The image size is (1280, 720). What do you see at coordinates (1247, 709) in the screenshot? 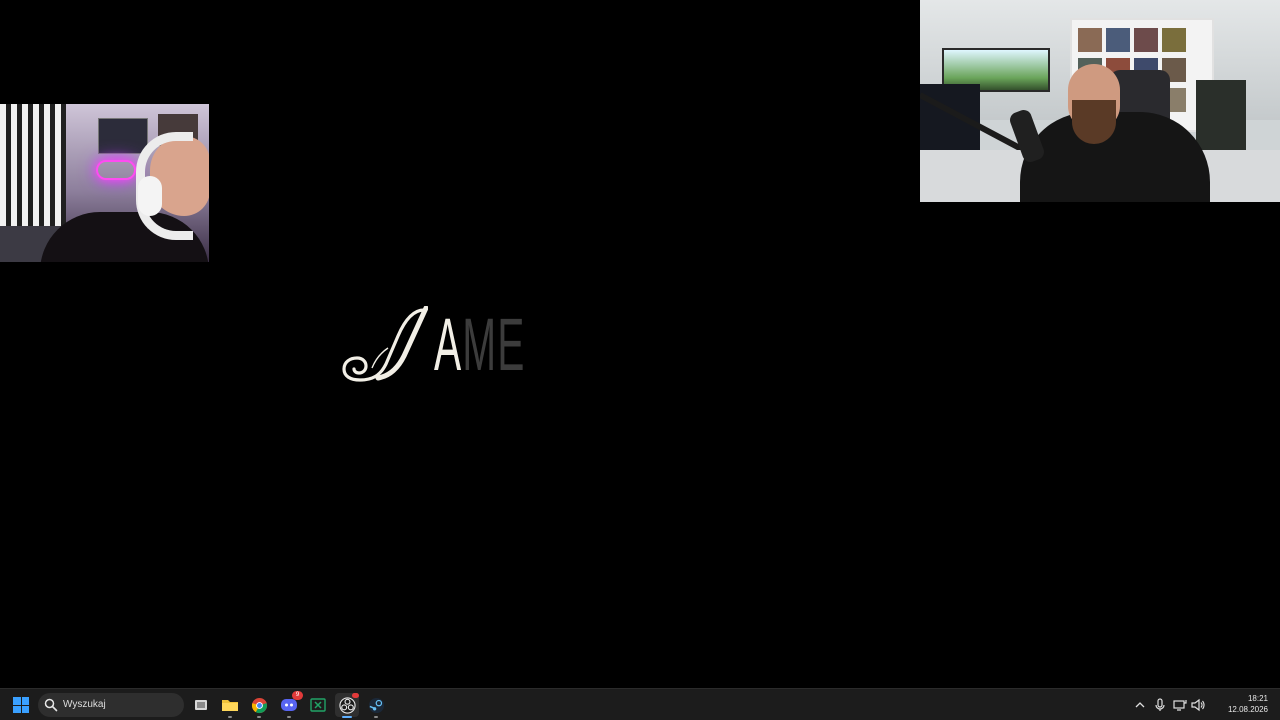
I see `clock-date: 12.08.2026` at bounding box center [1247, 709].